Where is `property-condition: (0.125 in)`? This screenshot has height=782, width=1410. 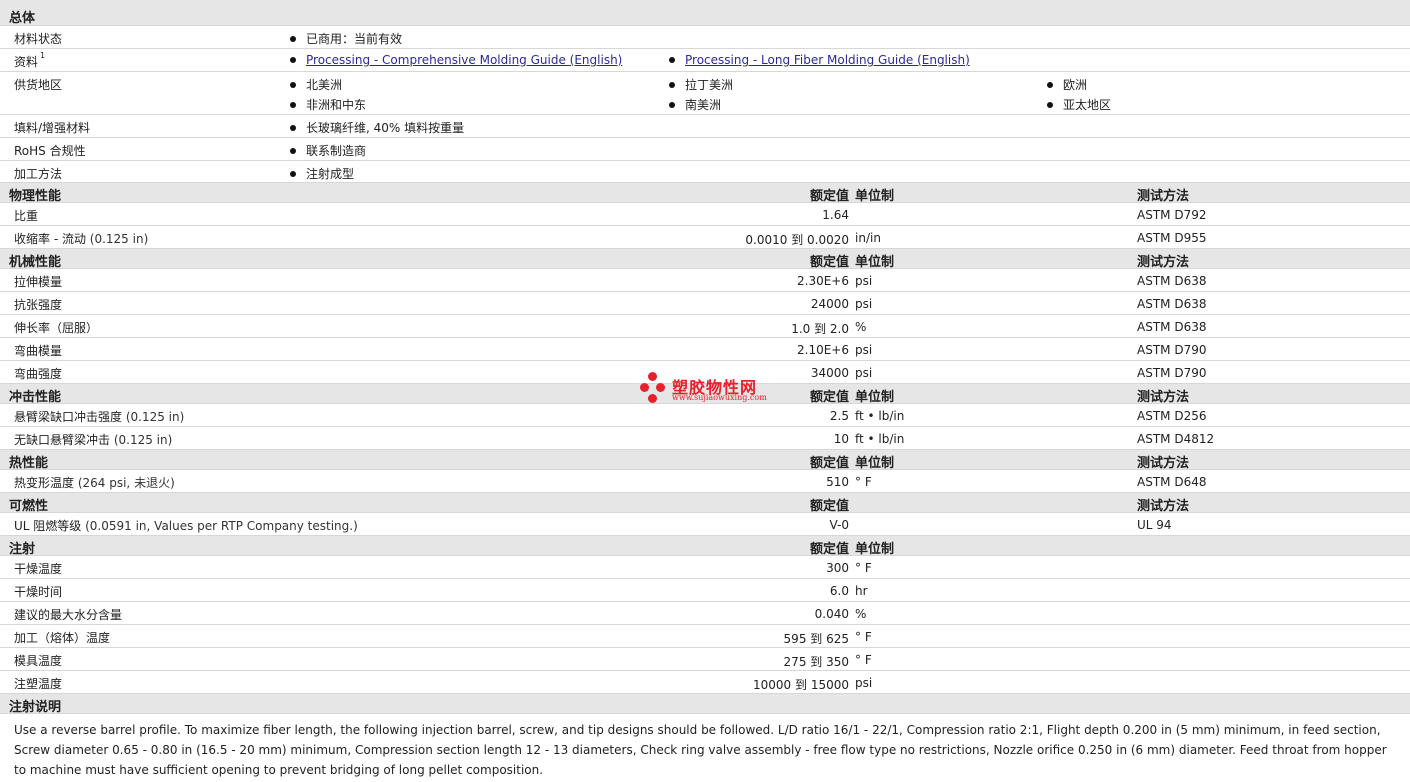
property-condition: (0.125 in) is located at coordinates (141, 440).